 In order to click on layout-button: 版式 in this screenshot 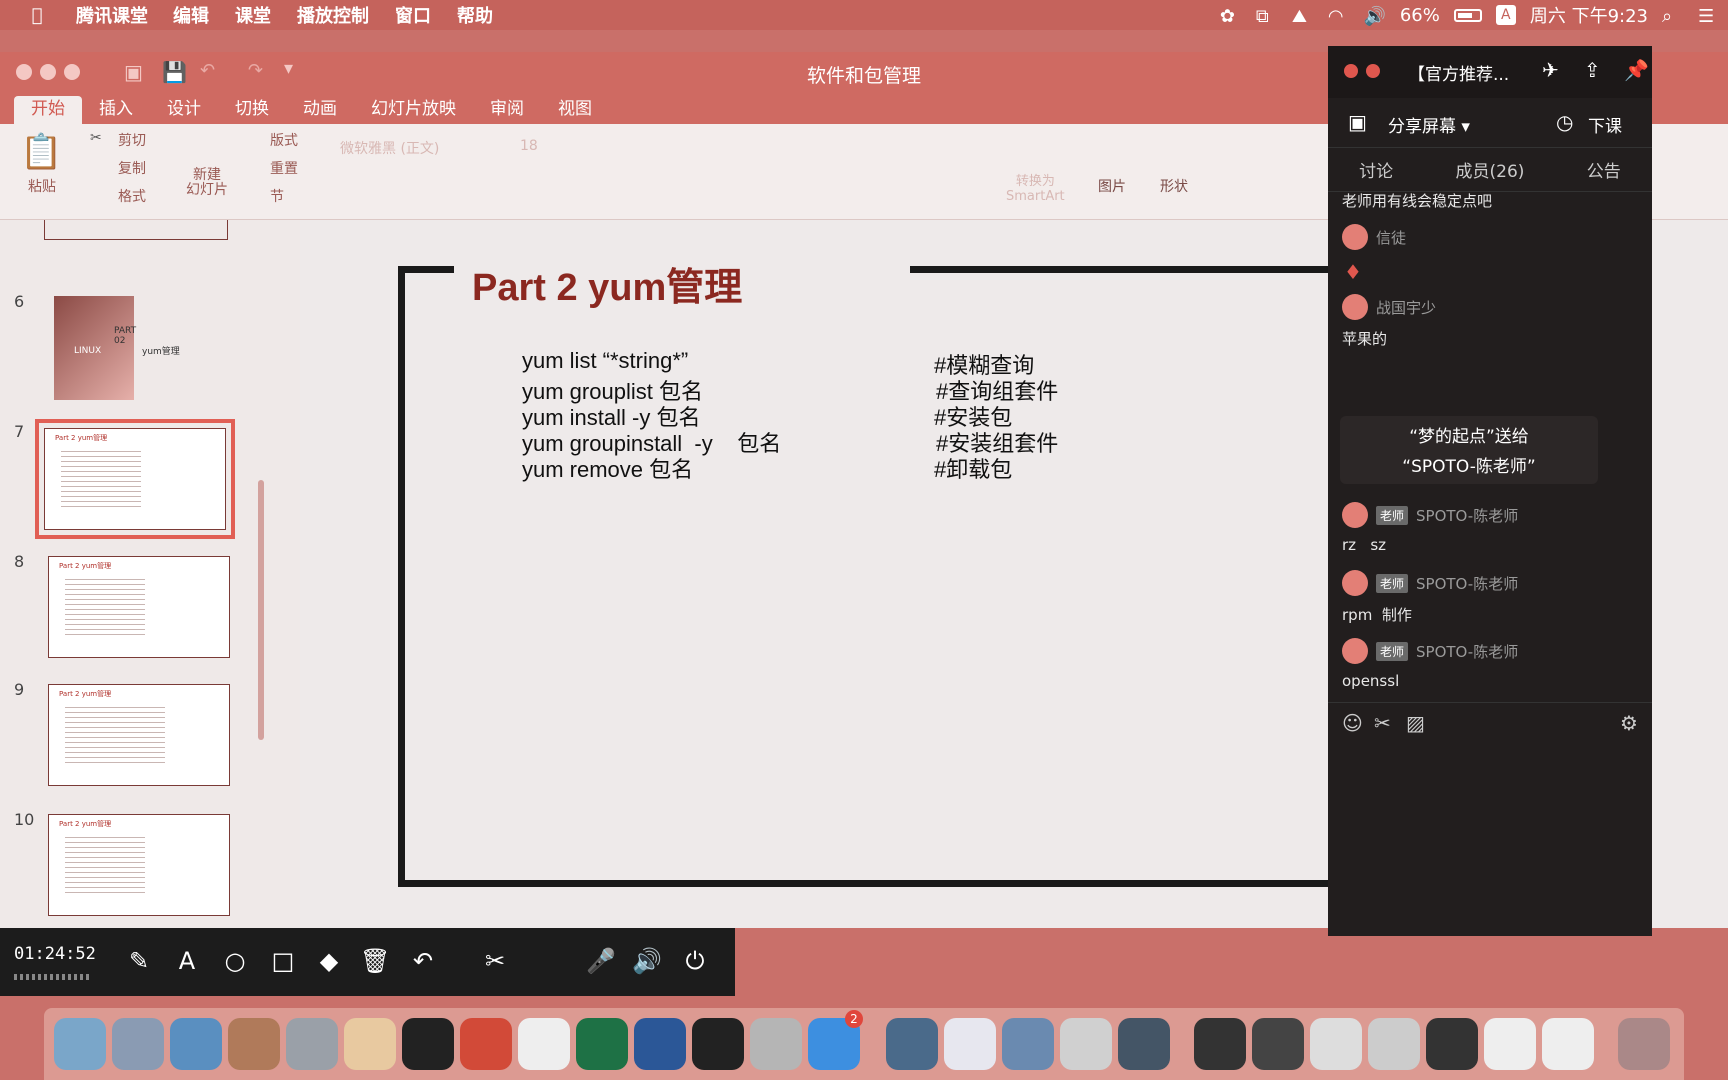, I will do `click(284, 140)`.